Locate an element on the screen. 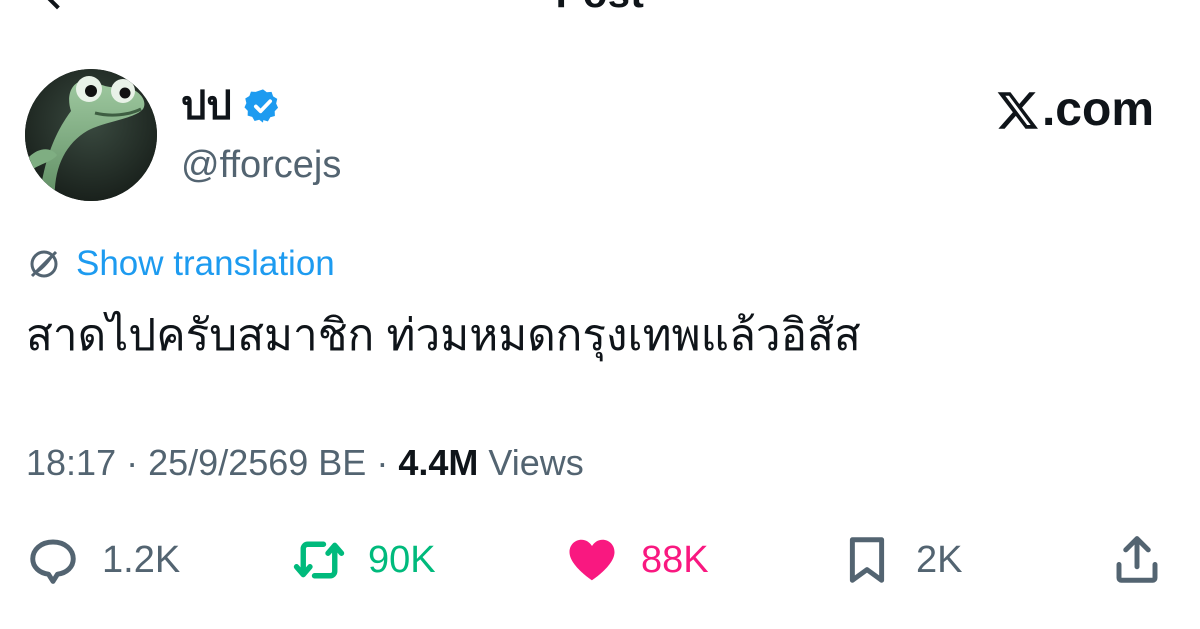 This screenshot has height=629, width=1200. x-logo-icon is located at coordinates (1017, 110).